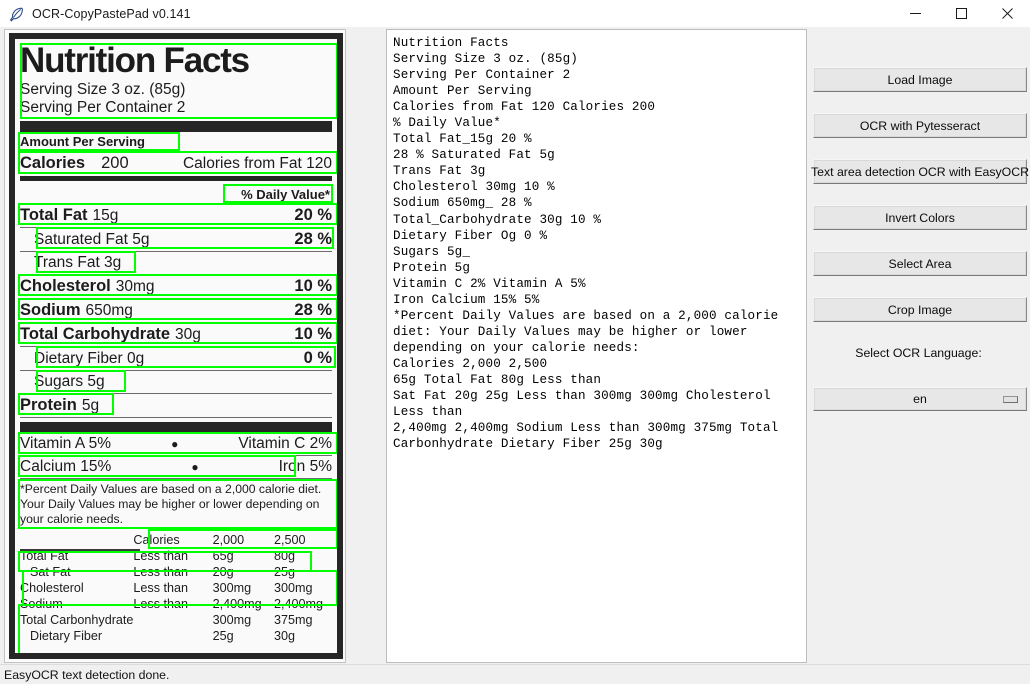 This screenshot has height=684, width=1030. Describe the element at coordinates (66, 443) in the screenshot. I see `nf-vitamin-left: Vitamin A 5%` at that location.